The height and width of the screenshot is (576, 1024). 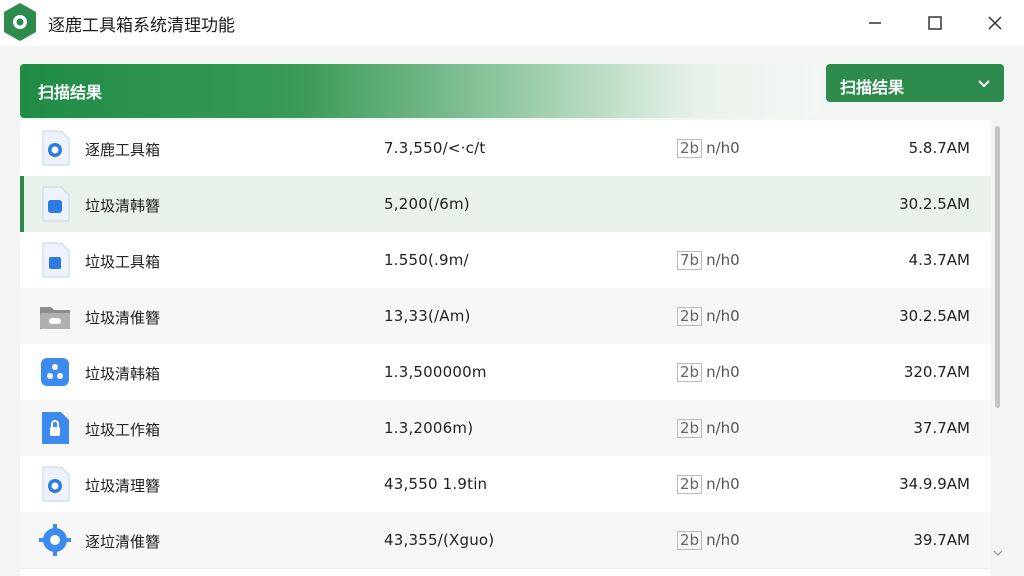 I want to click on scrollbar-thumb, so click(x=997, y=267).